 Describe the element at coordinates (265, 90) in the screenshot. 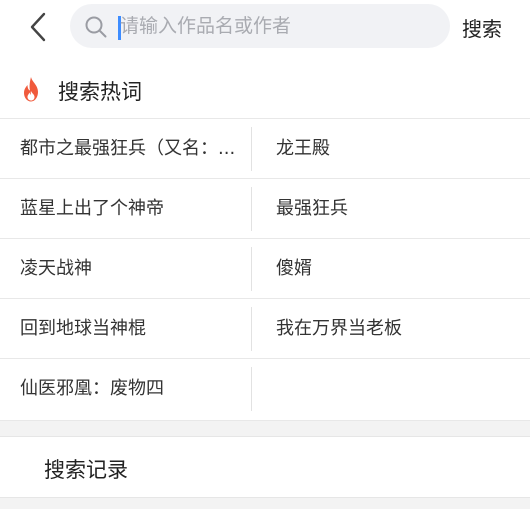

I see `hot-search-header: 搜索热词` at that location.